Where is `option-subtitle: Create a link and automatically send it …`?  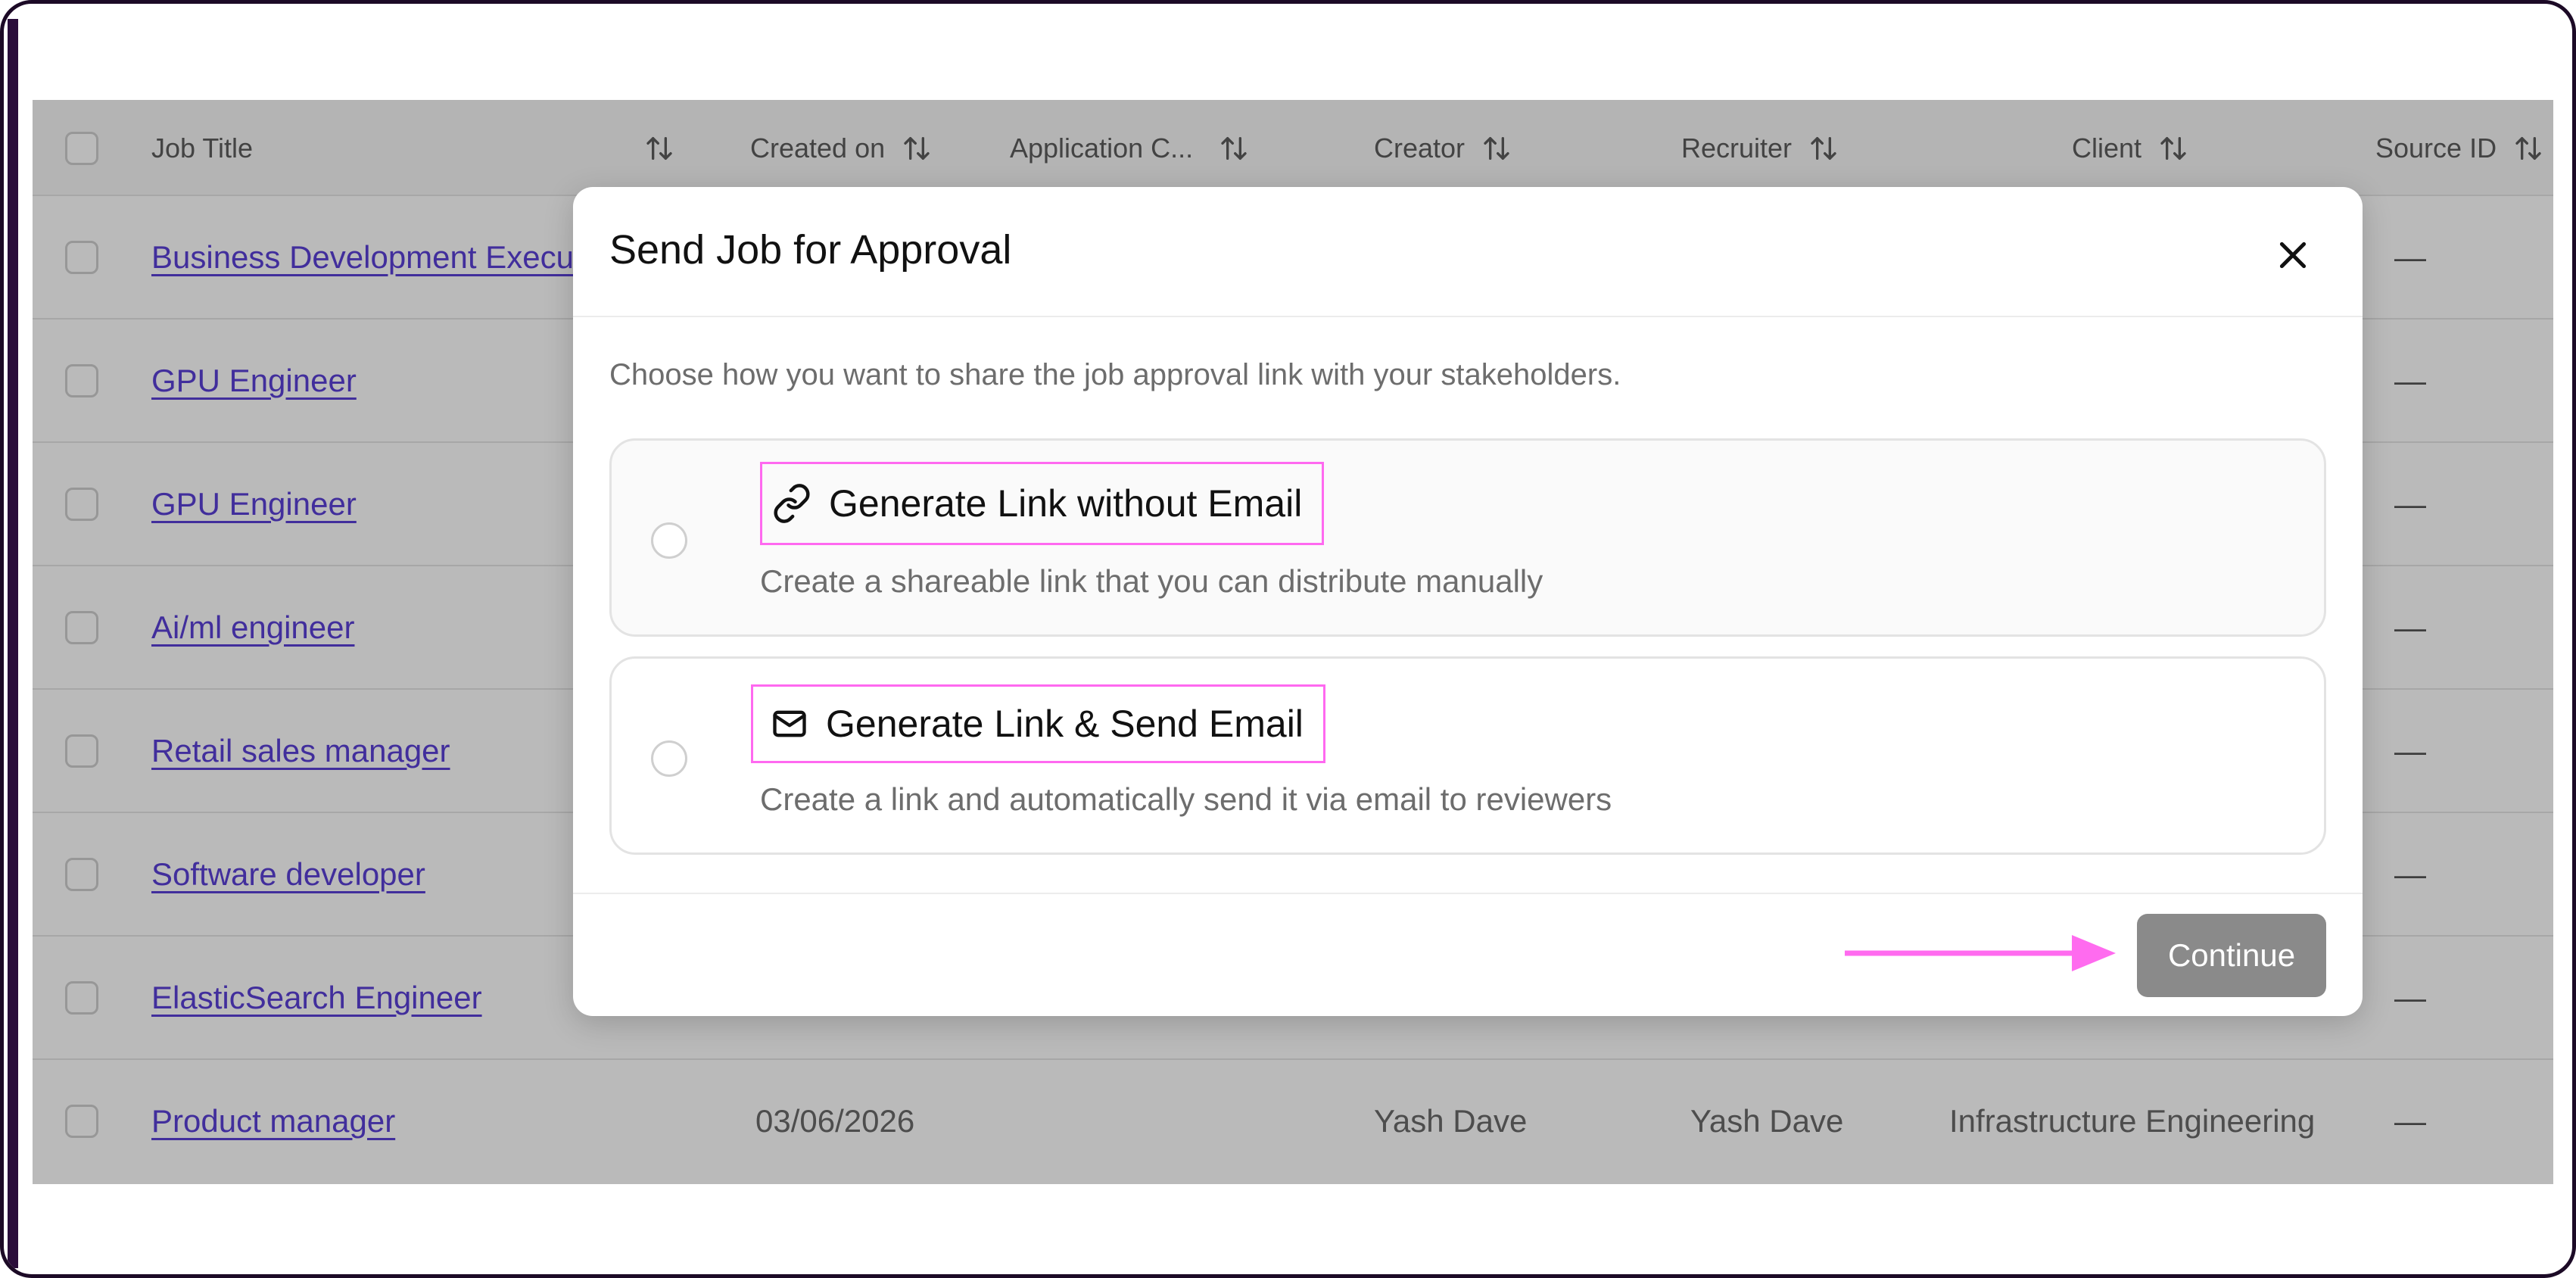
option-subtitle: Create a link and automatically send it … is located at coordinates (1186, 799).